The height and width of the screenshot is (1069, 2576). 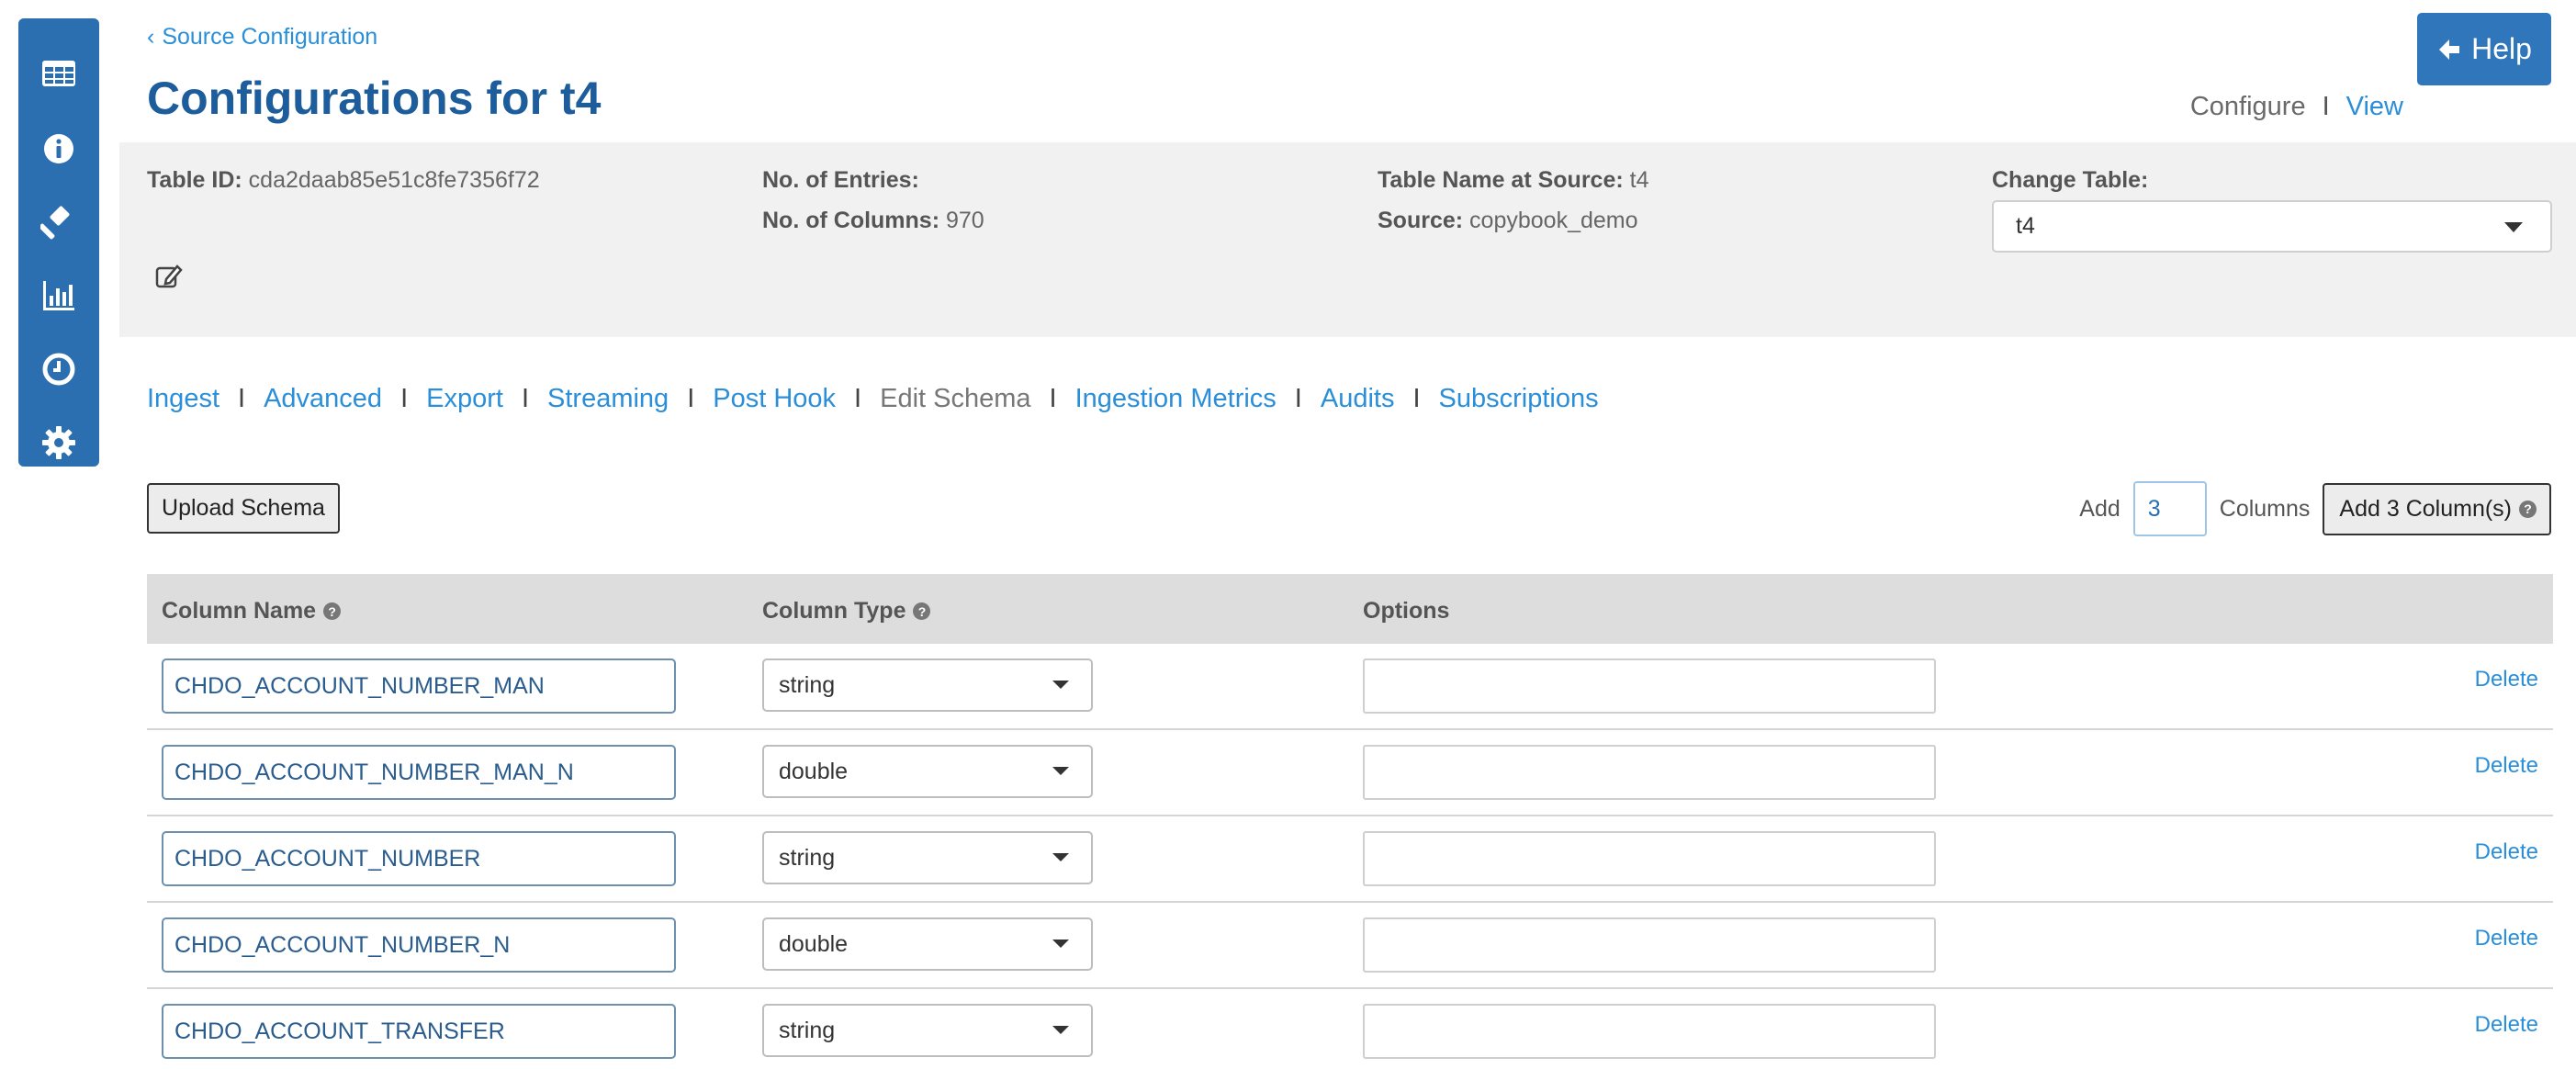 I want to click on tab-edit-schema: Edit Schema, so click(x=955, y=399).